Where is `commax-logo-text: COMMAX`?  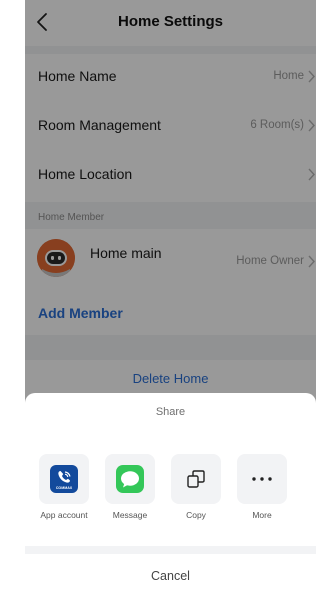
commax-logo-text: COMMAX is located at coordinates (64, 488).